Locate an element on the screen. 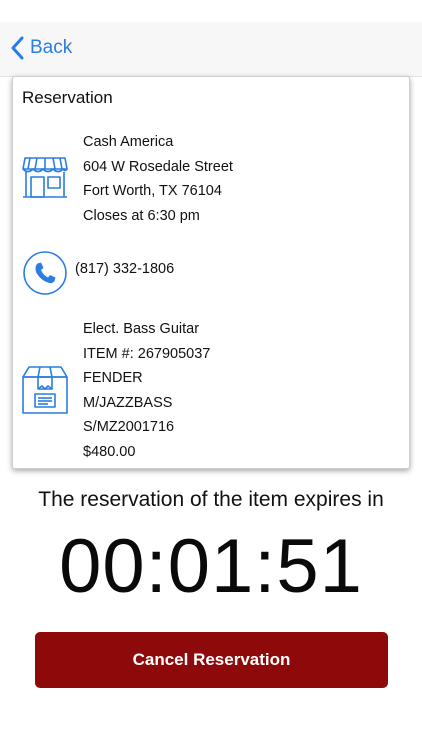  phone-icon is located at coordinates (45, 273).